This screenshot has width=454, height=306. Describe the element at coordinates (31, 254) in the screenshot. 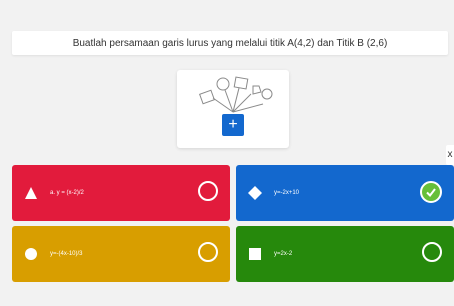

I see `circle-icon` at that location.